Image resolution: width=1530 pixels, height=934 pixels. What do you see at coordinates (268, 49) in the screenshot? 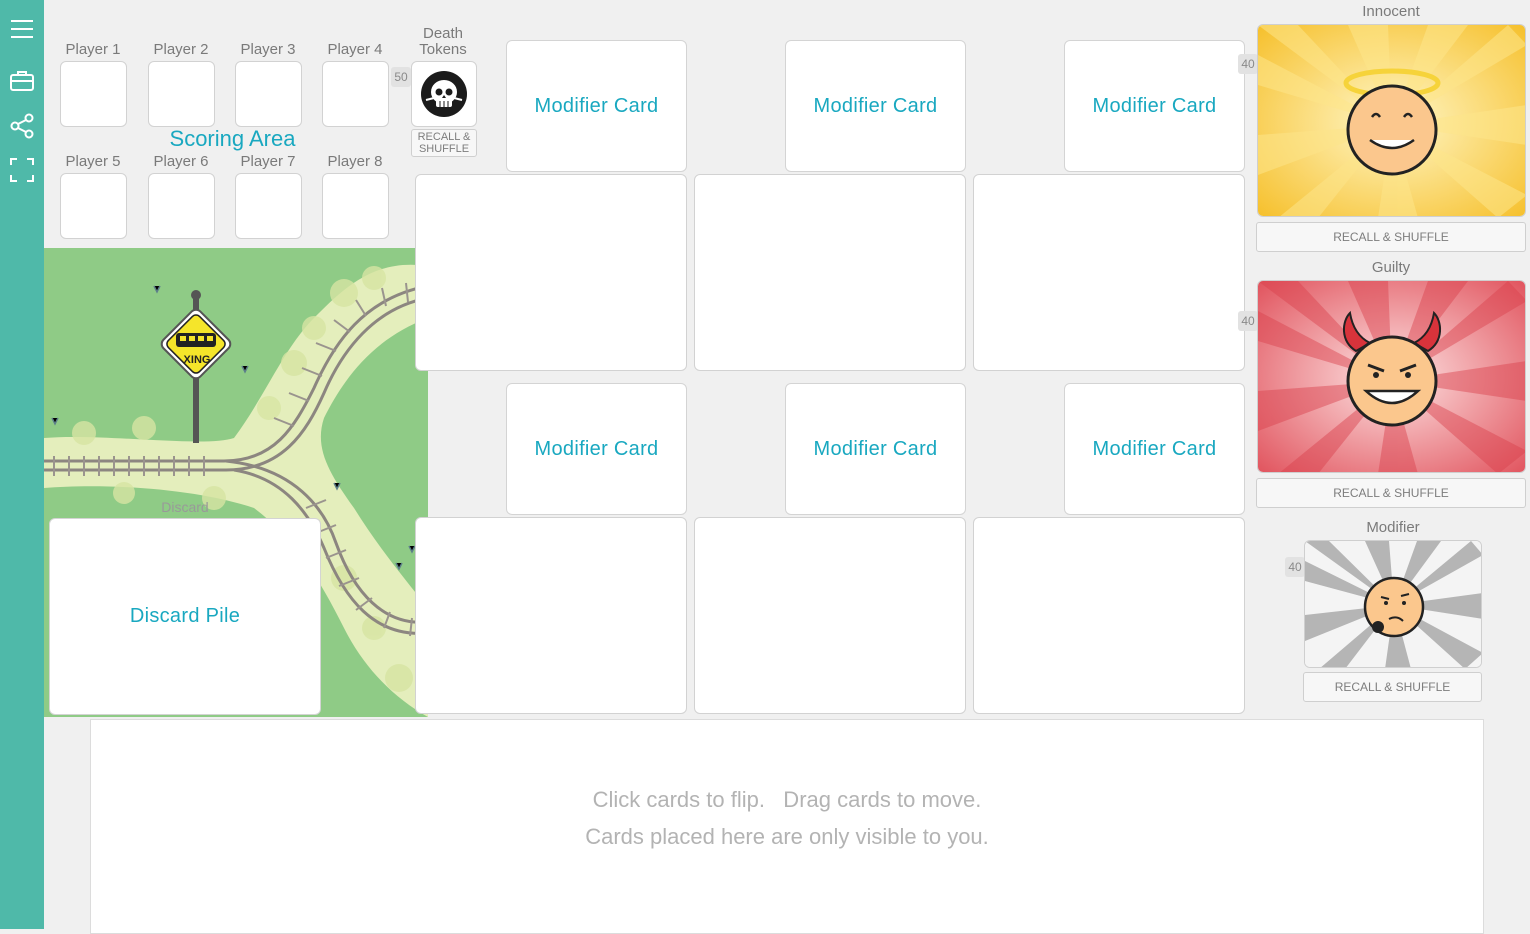
I see `player-label: Player 3` at bounding box center [268, 49].